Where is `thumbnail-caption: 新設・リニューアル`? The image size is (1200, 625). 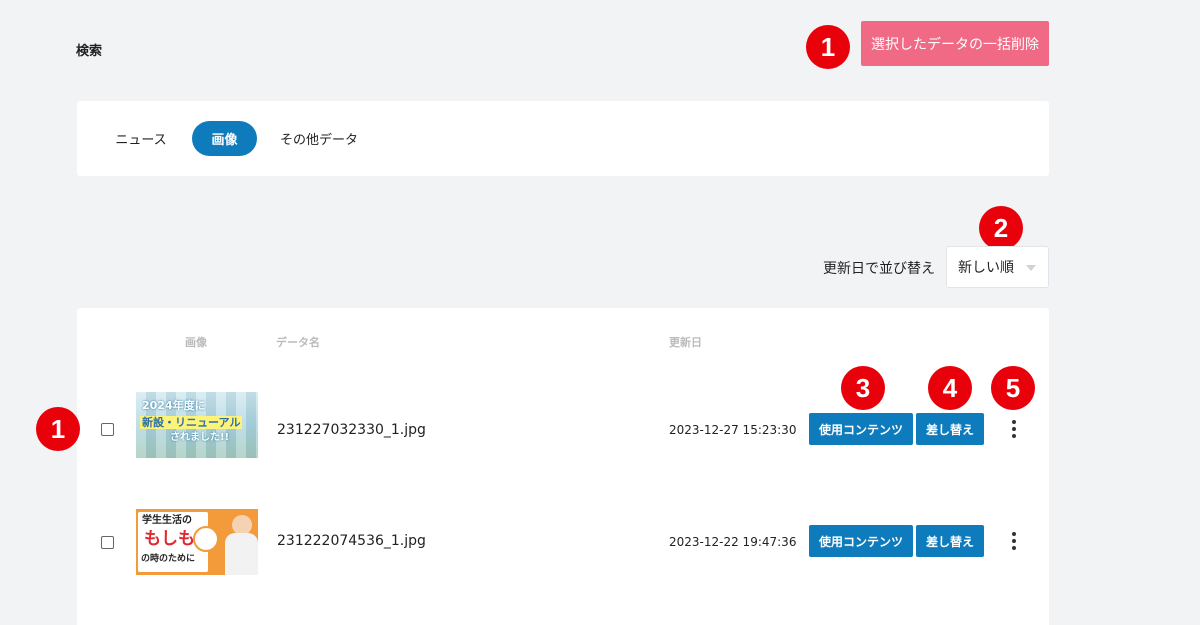
thumbnail-caption: 新設・リニューアル is located at coordinates (191, 422).